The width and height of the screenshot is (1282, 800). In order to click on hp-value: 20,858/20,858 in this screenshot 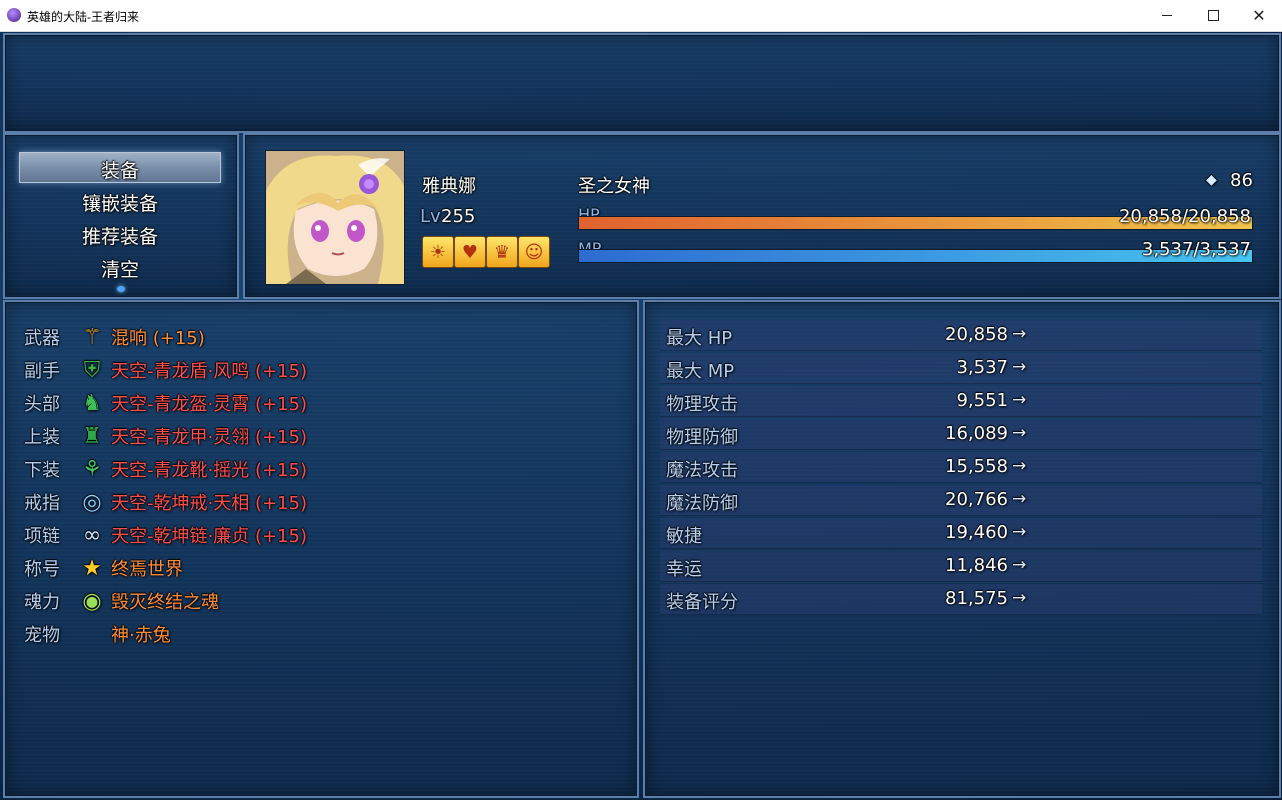, I will do `click(1184, 216)`.